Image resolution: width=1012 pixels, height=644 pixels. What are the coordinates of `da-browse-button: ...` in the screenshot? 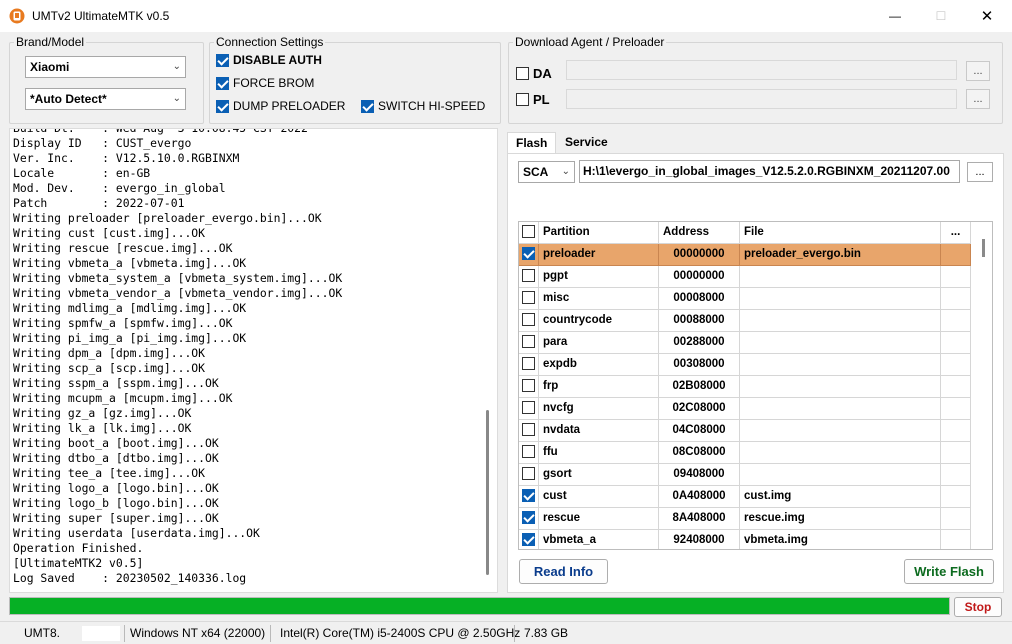 It's located at (978, 71).